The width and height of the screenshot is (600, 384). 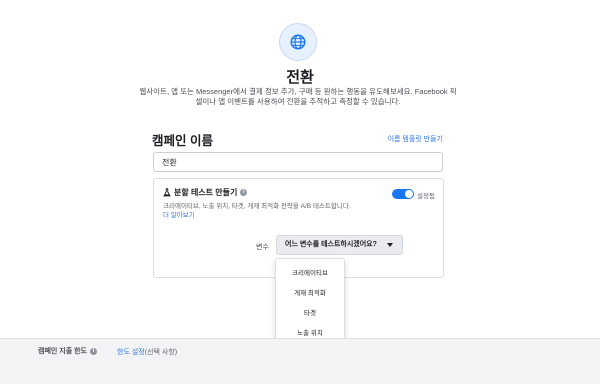 What do you see at coordinates (310, 272) in the screenshot?
I see `dropdown-option-creative: 크리에이티브` at bounding box center [310, 272].